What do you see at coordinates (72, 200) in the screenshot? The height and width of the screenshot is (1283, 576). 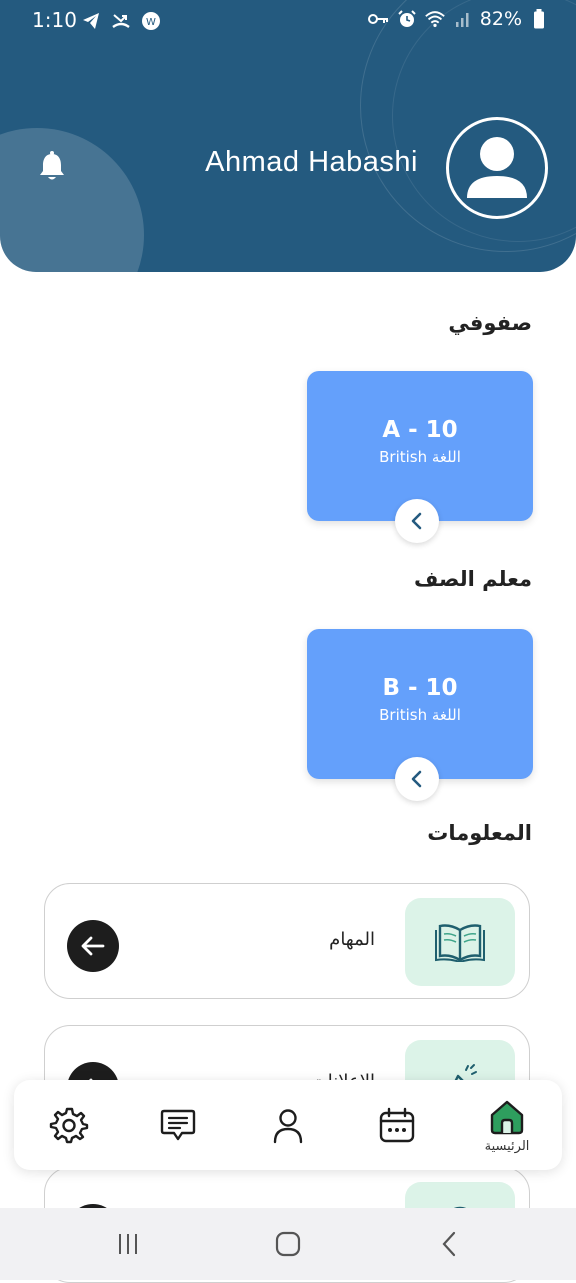 I see `decorative-circle` at bounding box center [72, 200].